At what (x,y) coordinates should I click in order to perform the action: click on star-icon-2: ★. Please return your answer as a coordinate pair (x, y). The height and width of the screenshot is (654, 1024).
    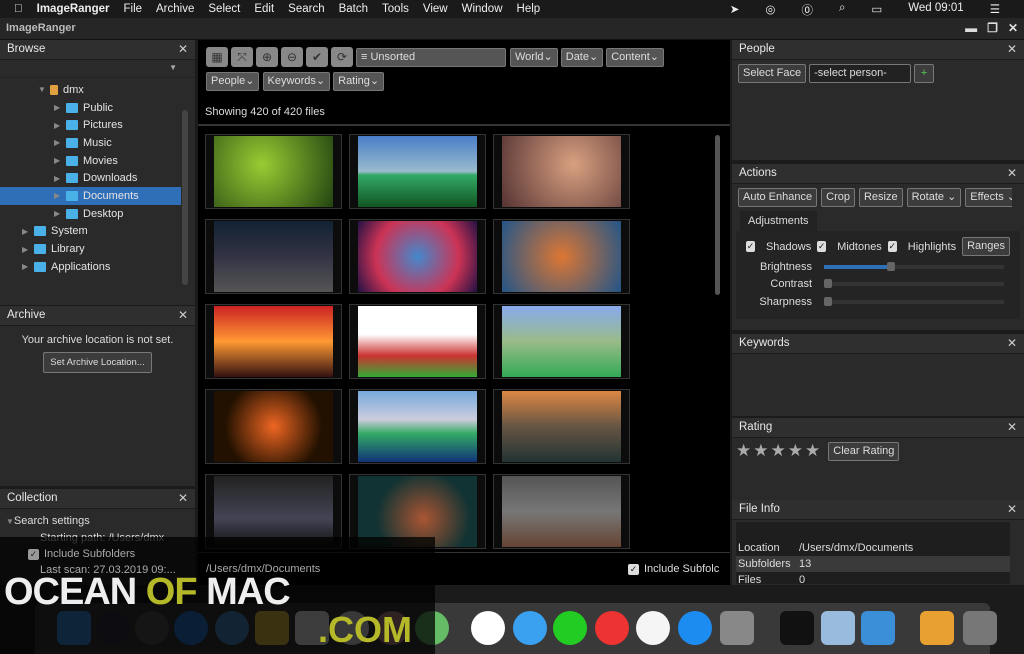
    Looking at the image, I should click on (760, 451).